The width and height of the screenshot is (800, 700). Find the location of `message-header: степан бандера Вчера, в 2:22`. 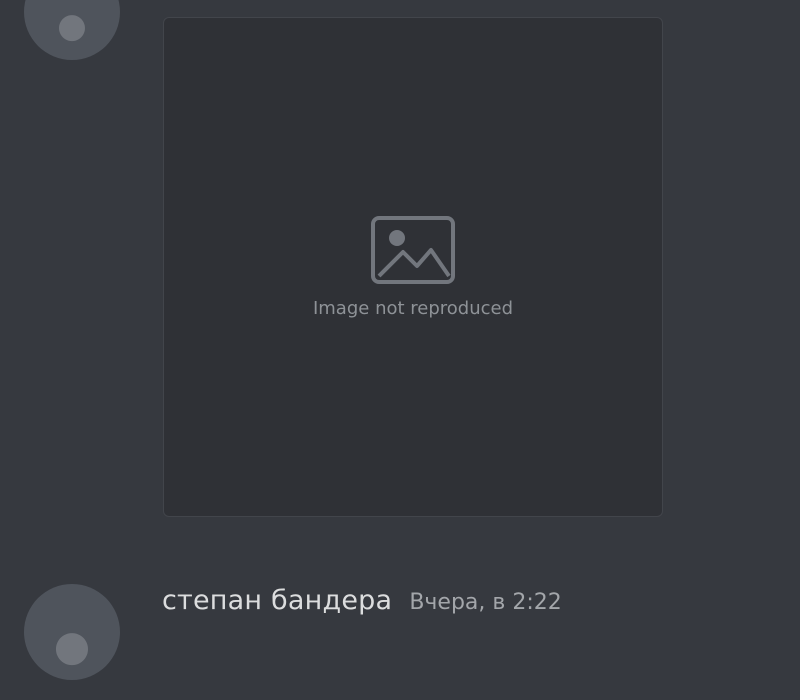

message-header: степан бандера Вчера, в 2:22 is located at coordinates (362, 600).